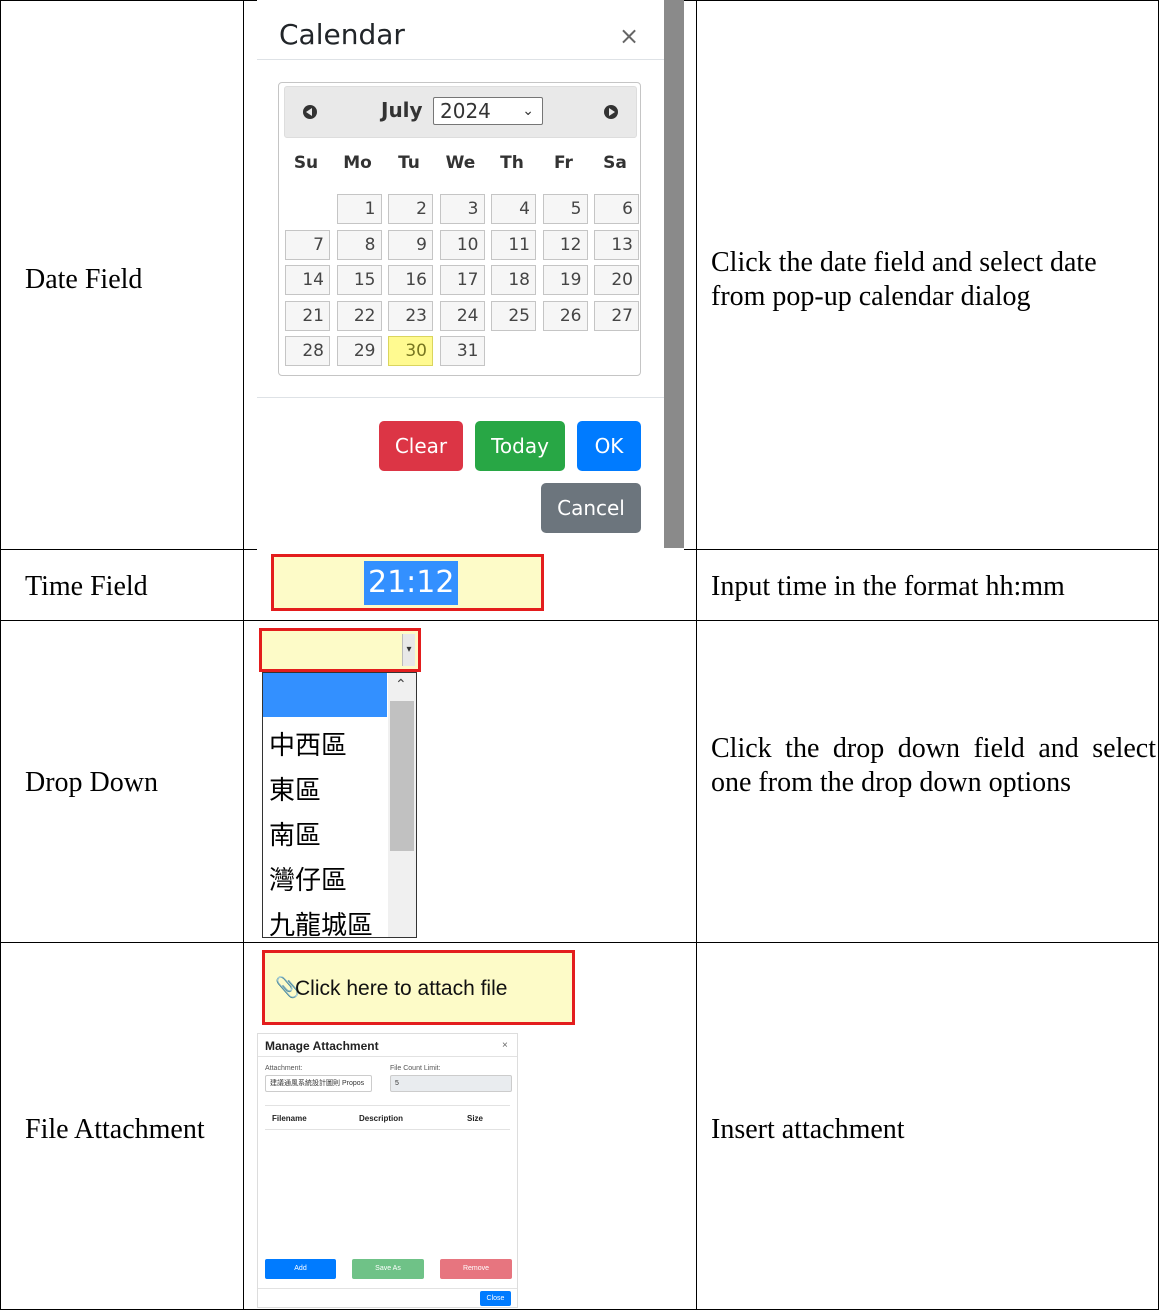  I want to click on calendar-day: 5, so click(565, 209).